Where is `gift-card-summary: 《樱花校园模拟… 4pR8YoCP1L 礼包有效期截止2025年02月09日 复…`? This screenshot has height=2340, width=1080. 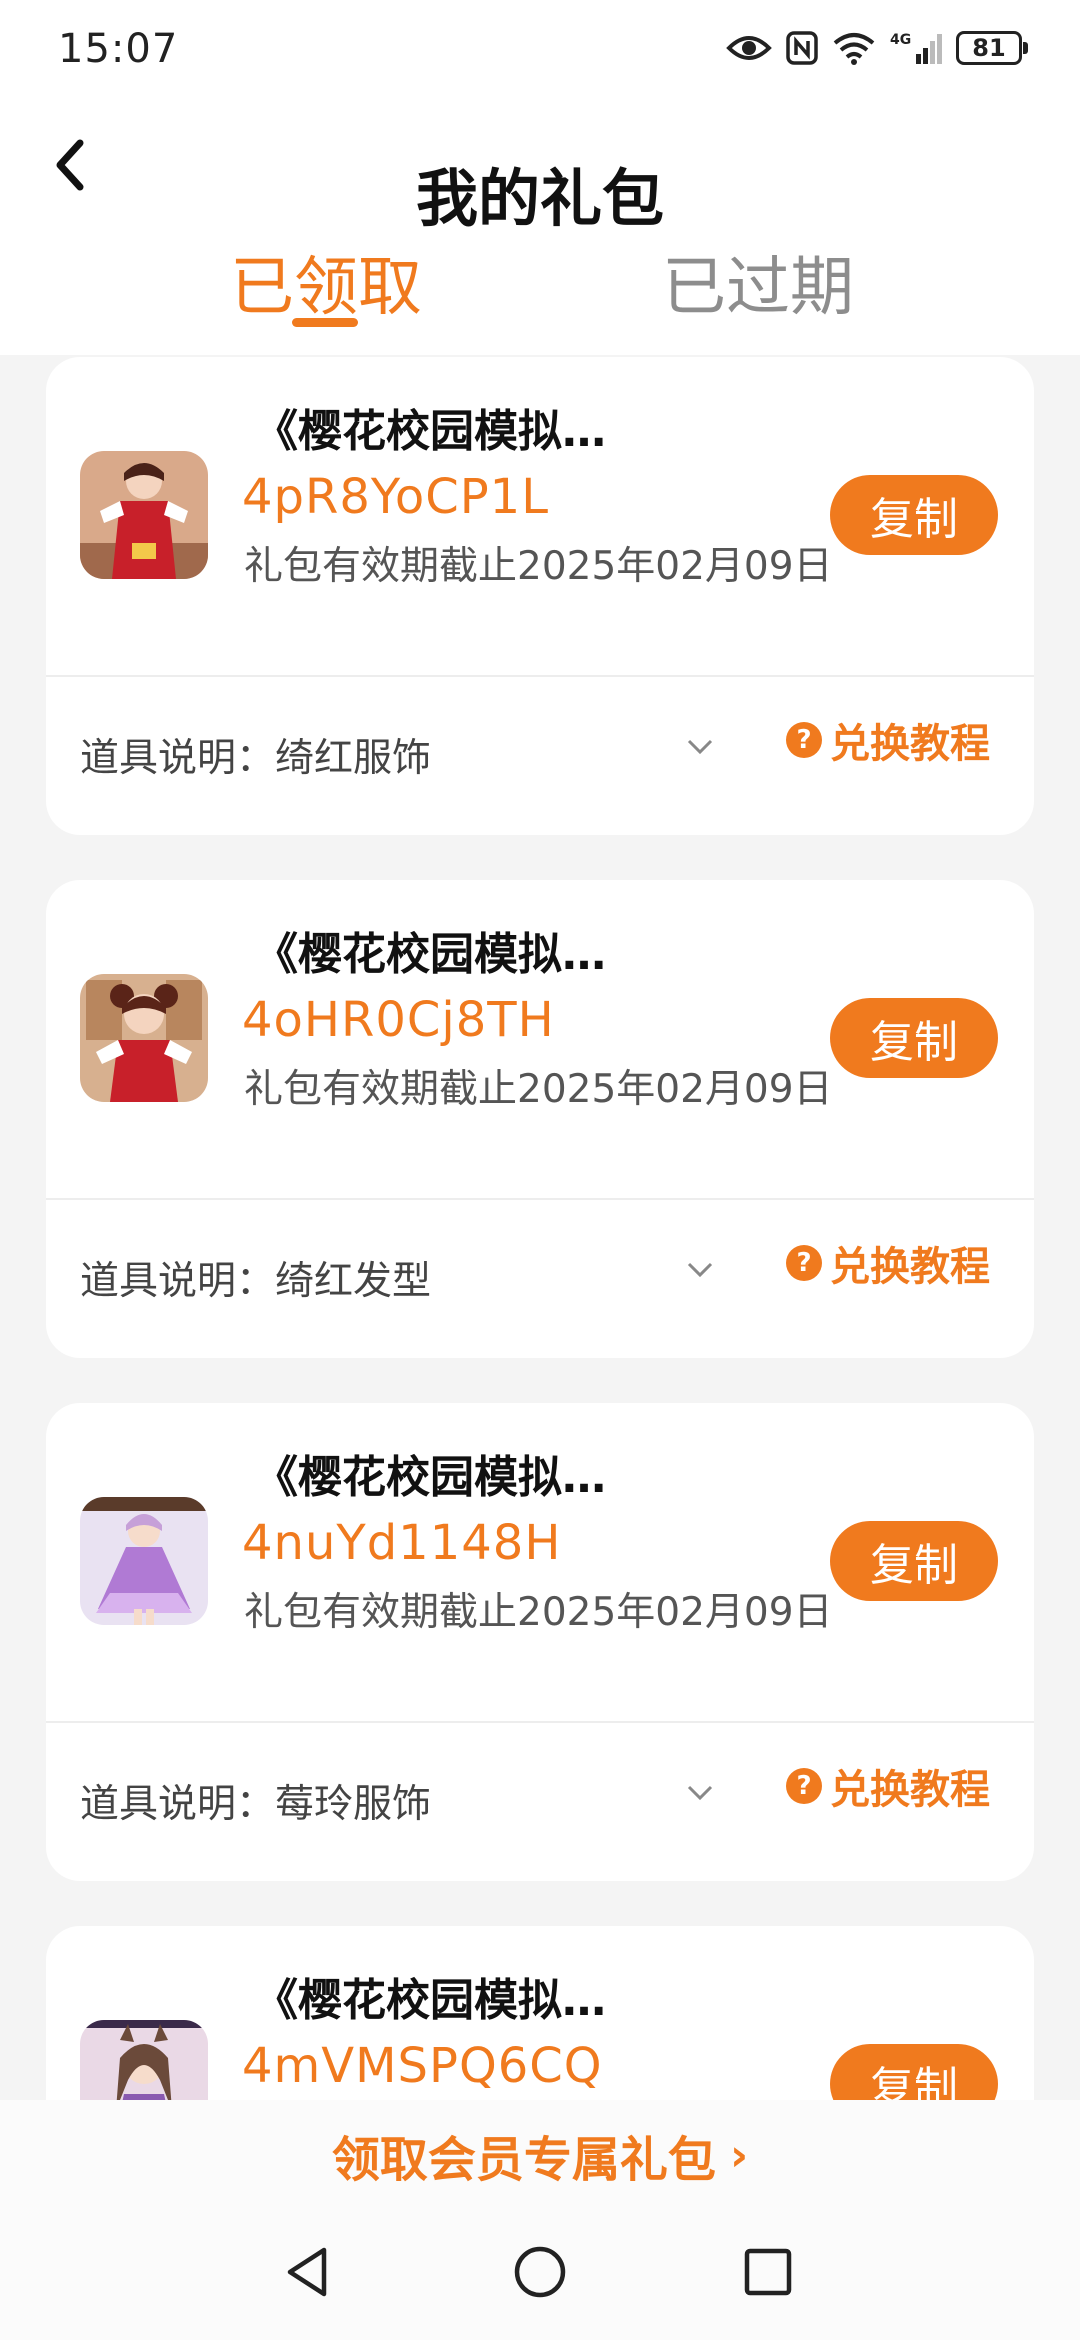
gift-card-summary: 《樱花校园模拟… 4pR8YoCP1L 礼包有效期截止2025年02月09日 复… is located at coordinates (540, 516).